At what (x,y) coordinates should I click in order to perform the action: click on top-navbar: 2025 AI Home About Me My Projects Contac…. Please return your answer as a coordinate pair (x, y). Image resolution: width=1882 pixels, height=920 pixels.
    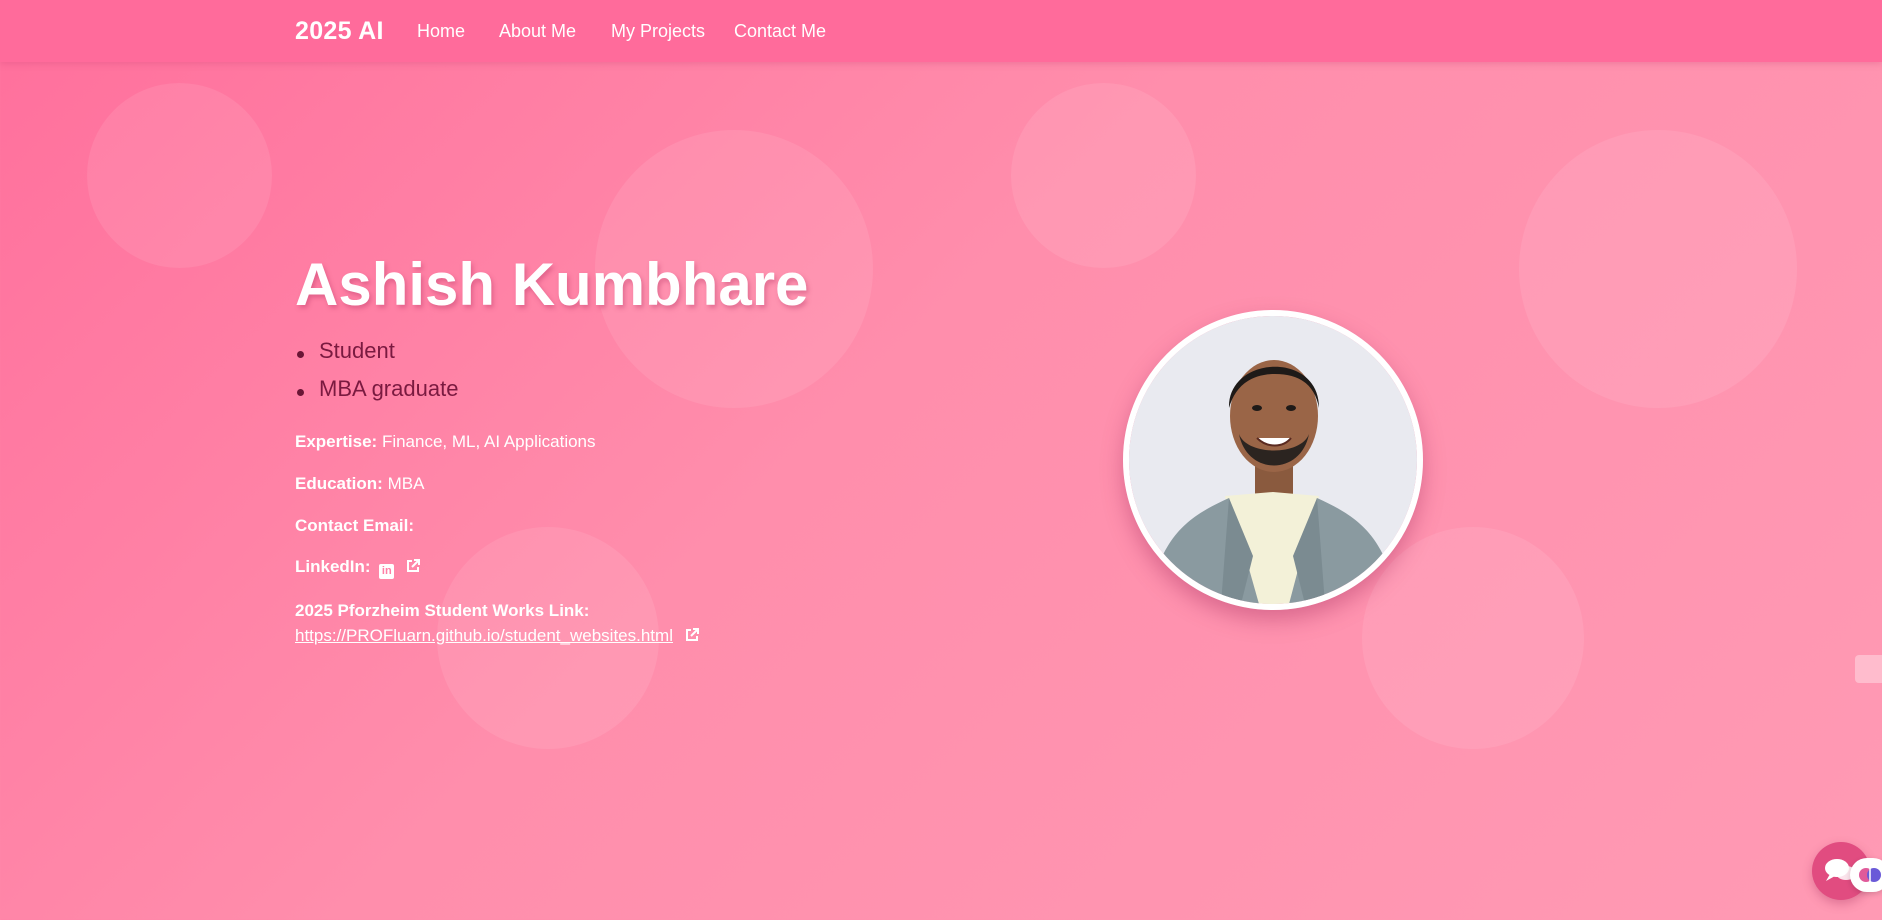
    Looking at the image, I should click on (941, 31).